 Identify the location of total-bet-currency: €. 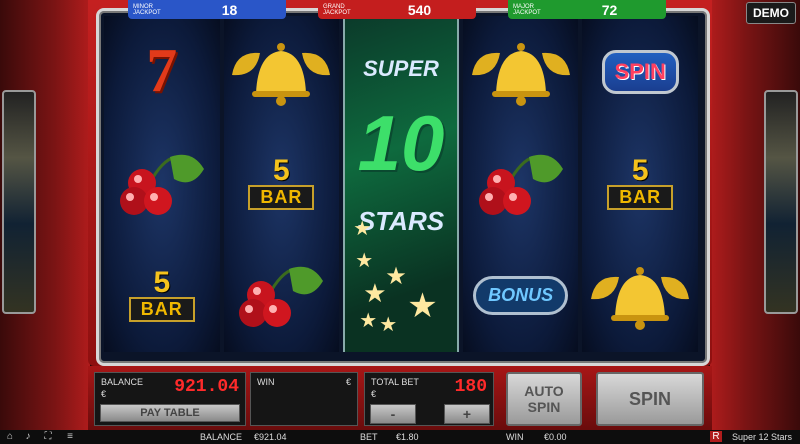
(374, 394).